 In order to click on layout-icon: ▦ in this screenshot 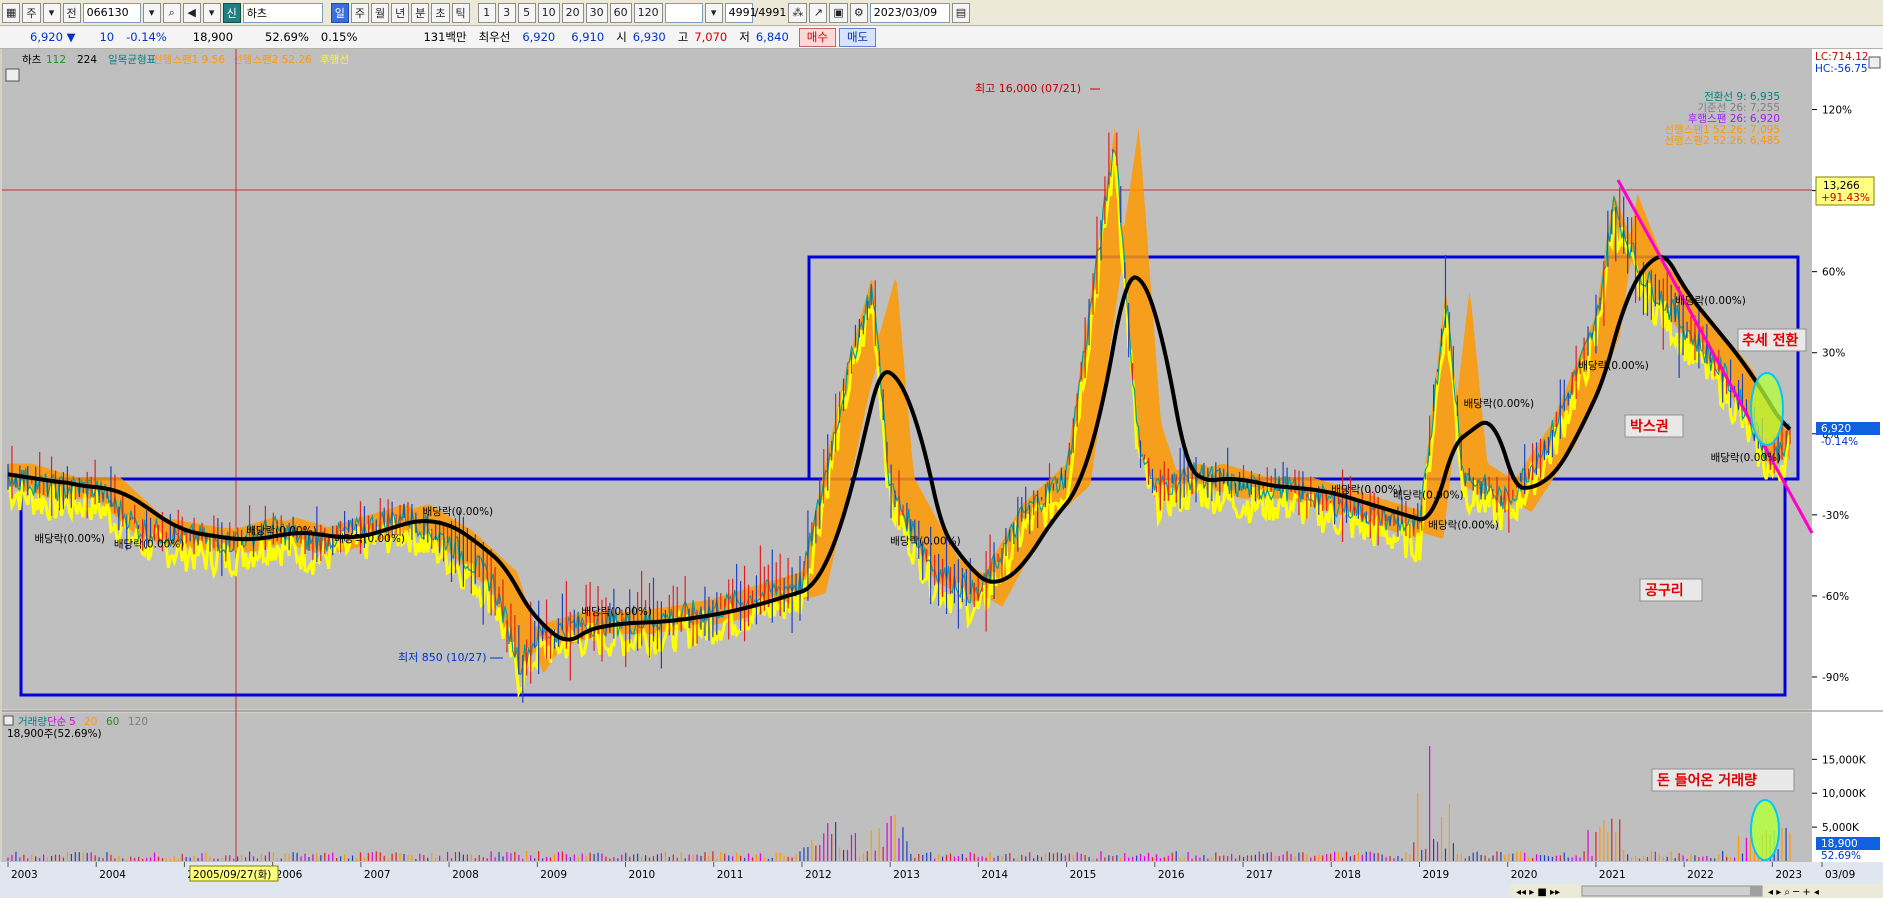, I will do `click(11, 12)`.